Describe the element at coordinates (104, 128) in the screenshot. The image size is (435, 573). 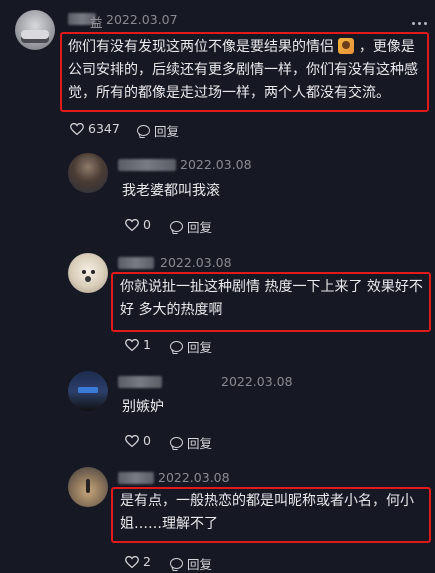
I see `like-count: 6347` at that location.